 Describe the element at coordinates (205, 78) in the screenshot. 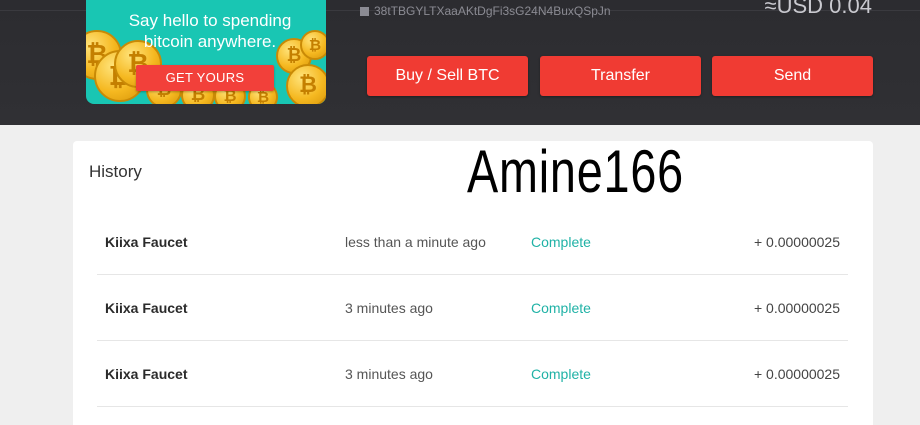

I see `get-yours-button: GET YOURS` at that location.